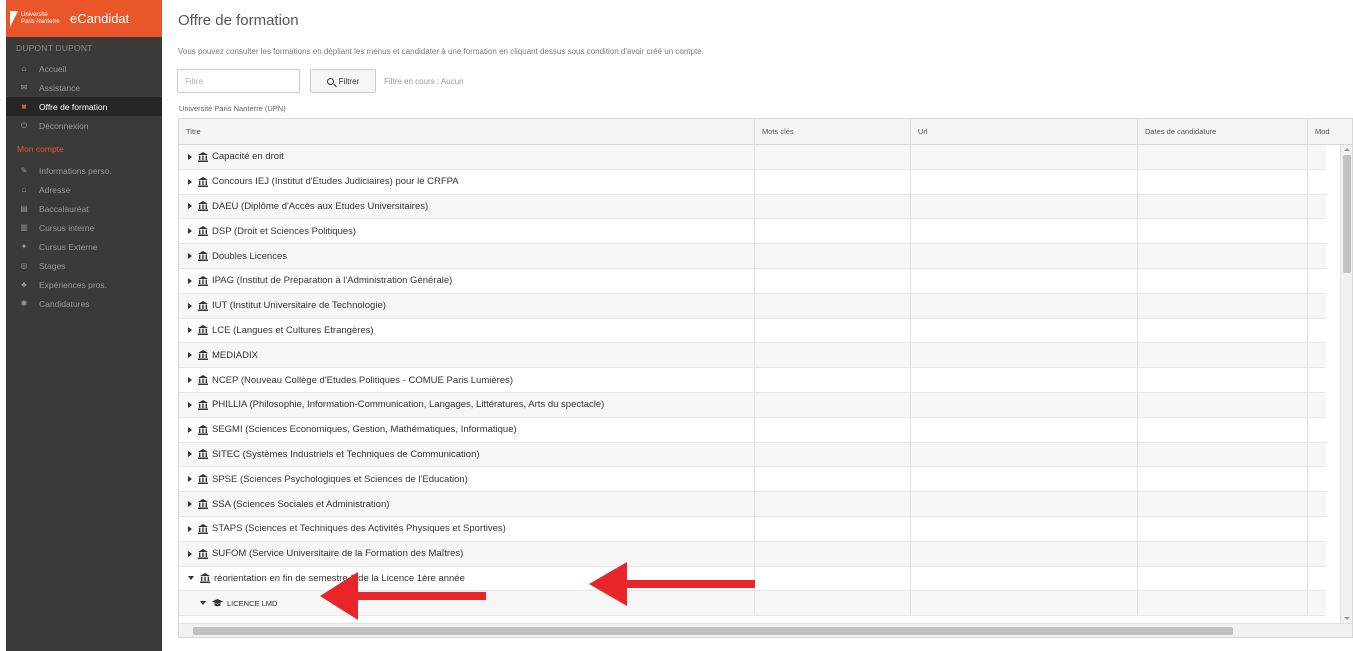 The image size is (1353, 651). What do you see at coordinates (84, 227) in the screenshot?
I see `sidebar-item-cursus-interne: ▥ Cursus interne` at bounding box center [84, 227].